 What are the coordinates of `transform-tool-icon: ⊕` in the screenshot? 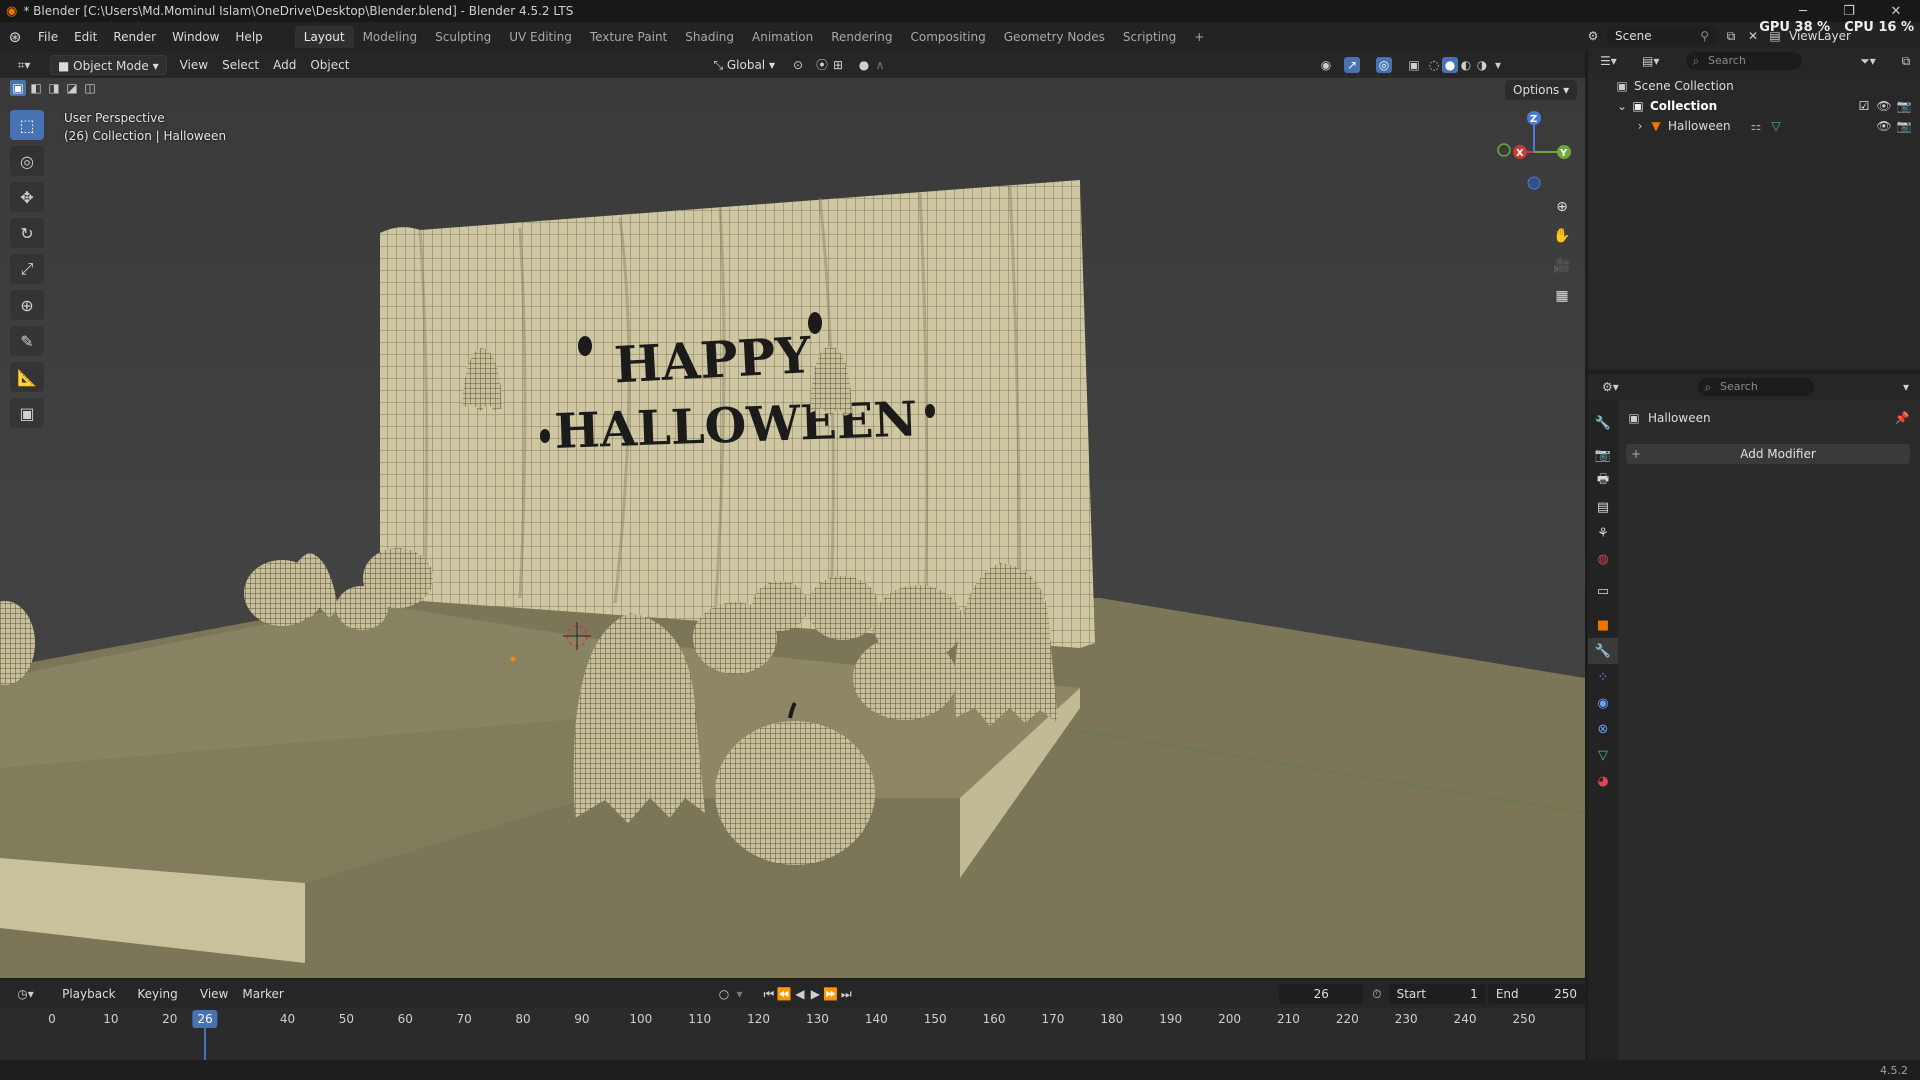 It's located at (27, 305).